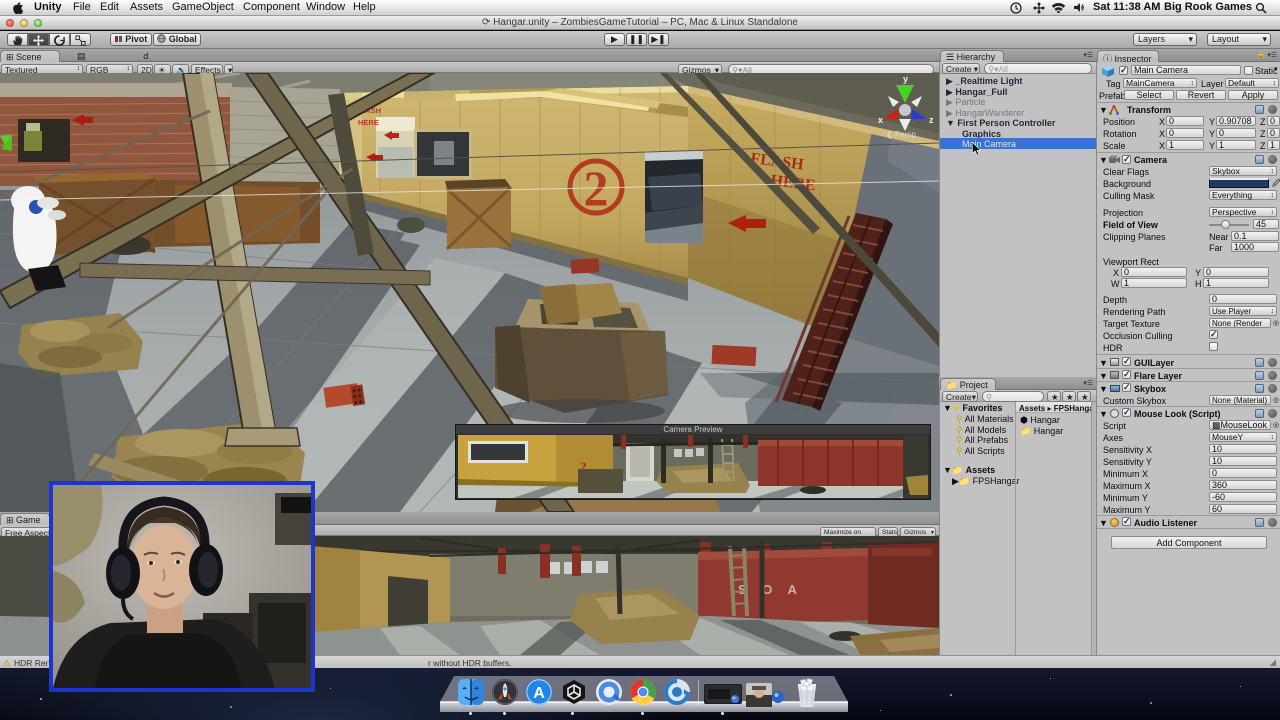 This screenshot has width=1280, height=720. What do you see at coordinates (880, 120) in the screenshot?
I see `svg-text: x` at bounding box center [880, 120].